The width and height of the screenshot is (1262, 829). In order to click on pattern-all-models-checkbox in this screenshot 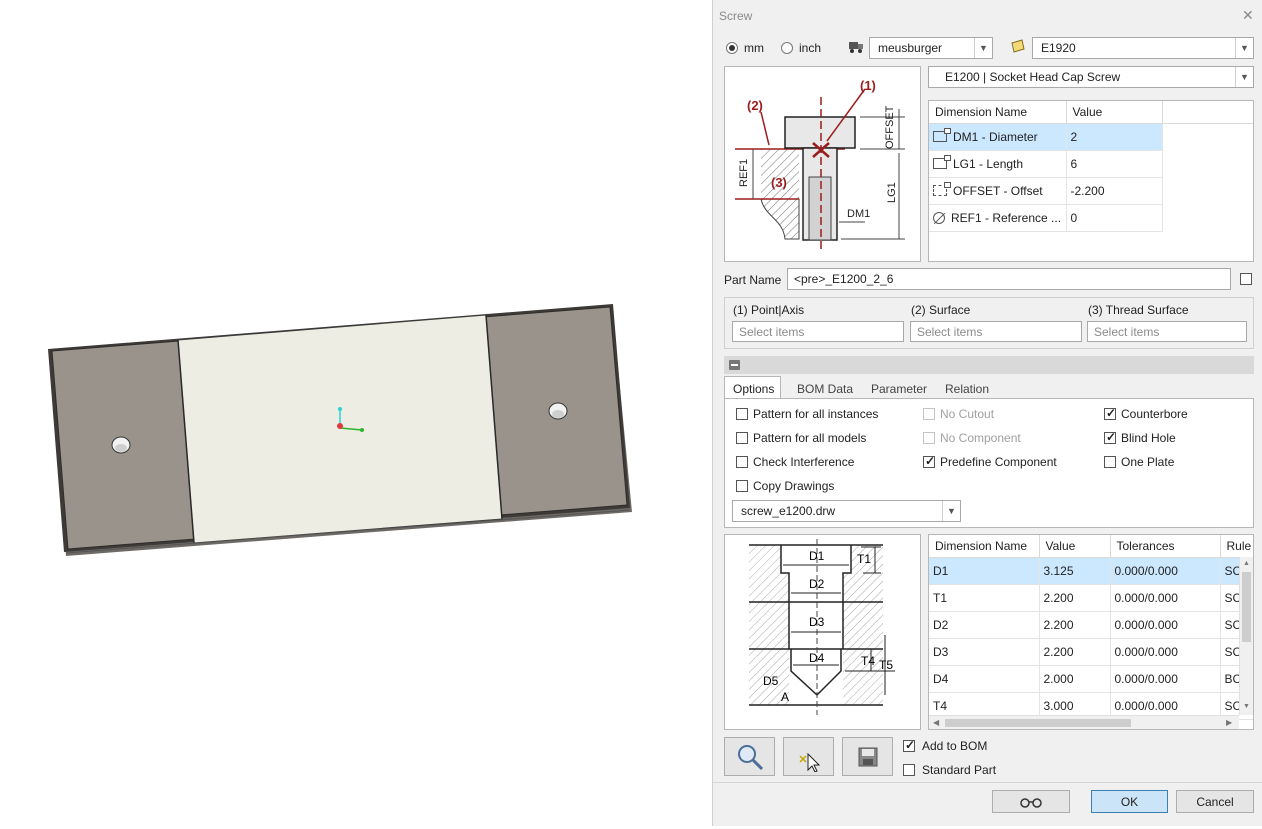, I will do `click(742, 438)`.